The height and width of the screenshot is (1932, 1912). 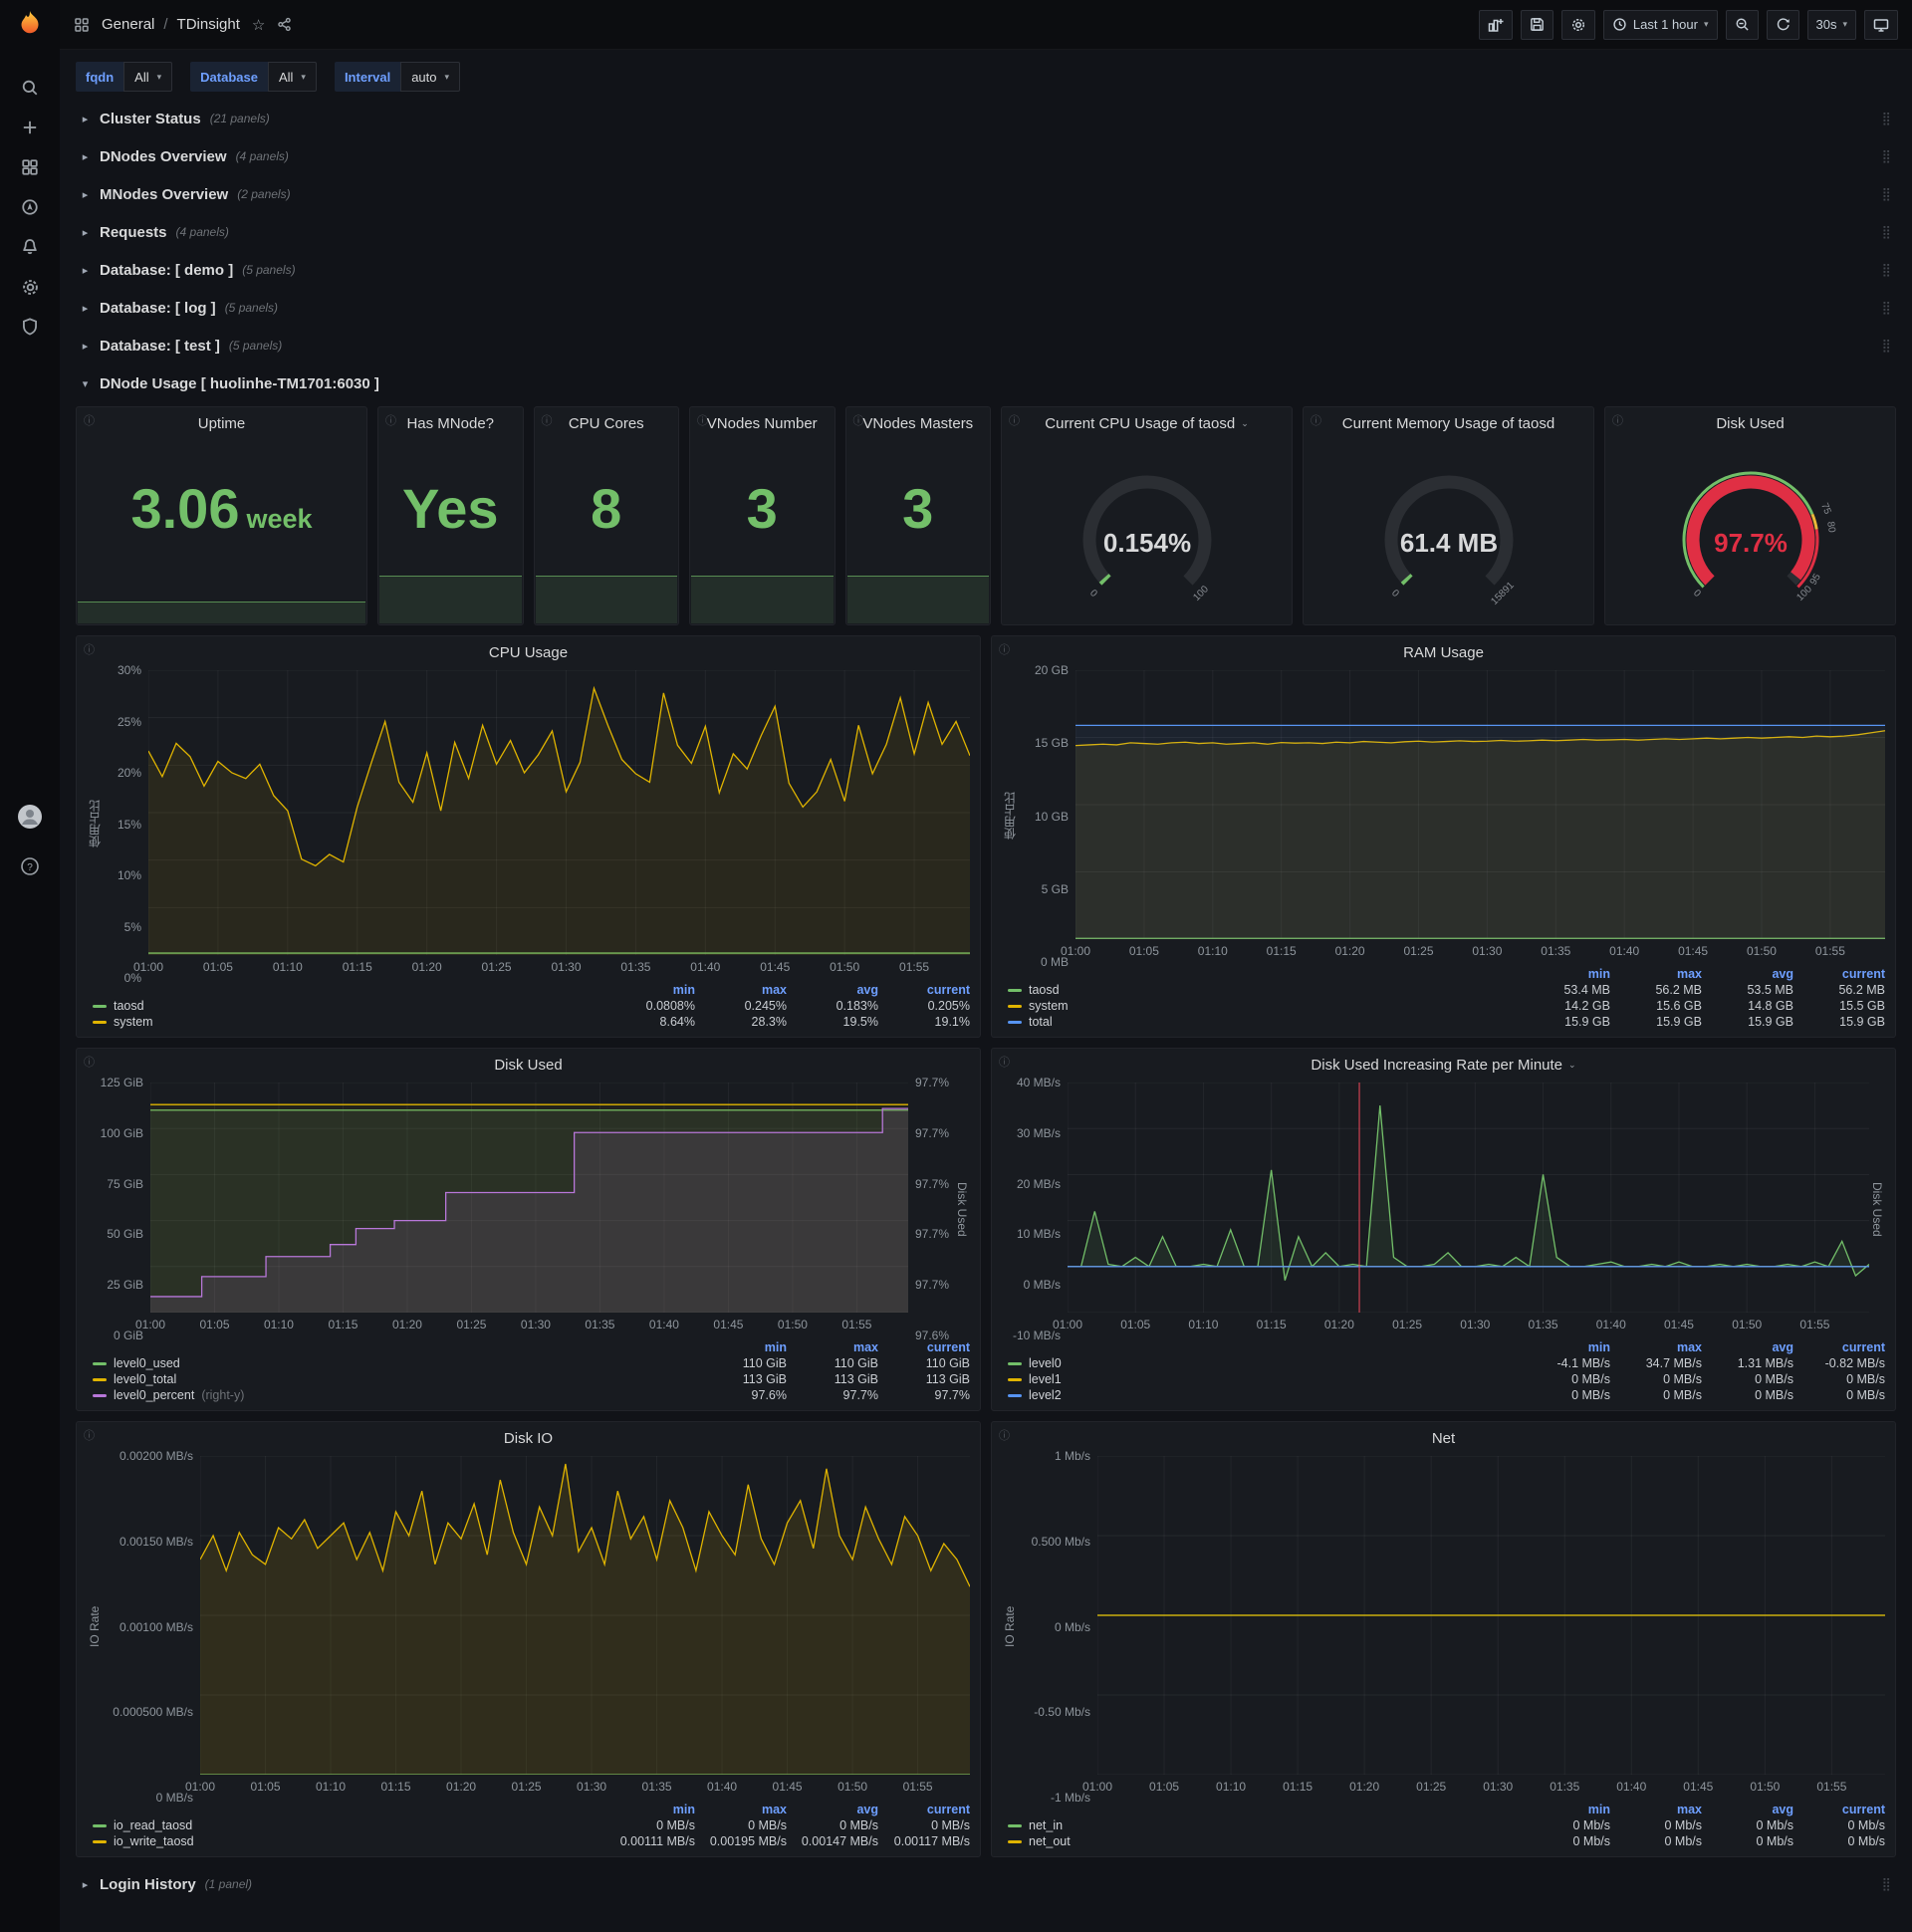 I want to click on dashboard-settings-button, so click(x=1577, y=24).